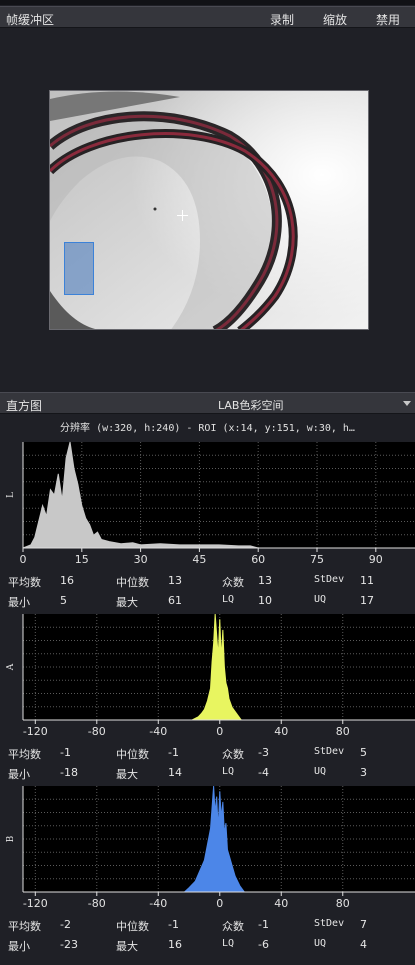 This screenshot has height=965, width=415. I want to click on color-space-select: LAB色彩空间, so click(250, 405).